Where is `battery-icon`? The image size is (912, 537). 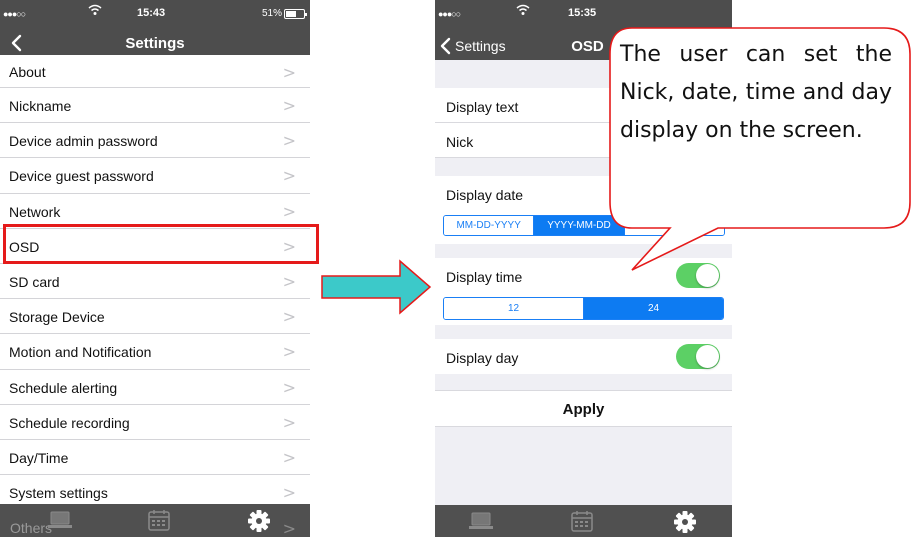 battery-icon is located at coordinates (295, 14).